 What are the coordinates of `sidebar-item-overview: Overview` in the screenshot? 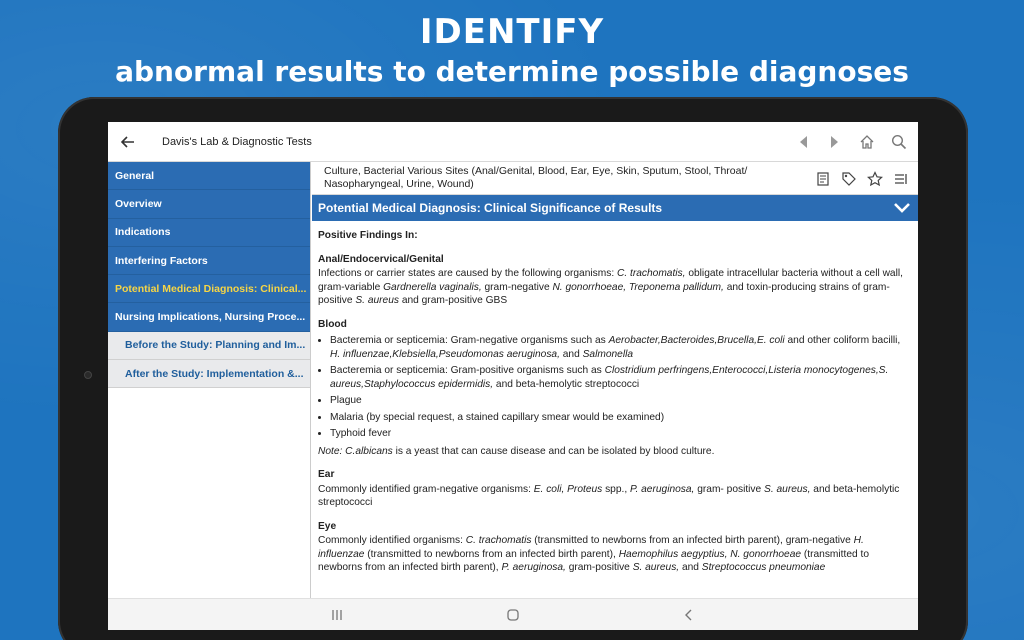 It's located at (209, 204).